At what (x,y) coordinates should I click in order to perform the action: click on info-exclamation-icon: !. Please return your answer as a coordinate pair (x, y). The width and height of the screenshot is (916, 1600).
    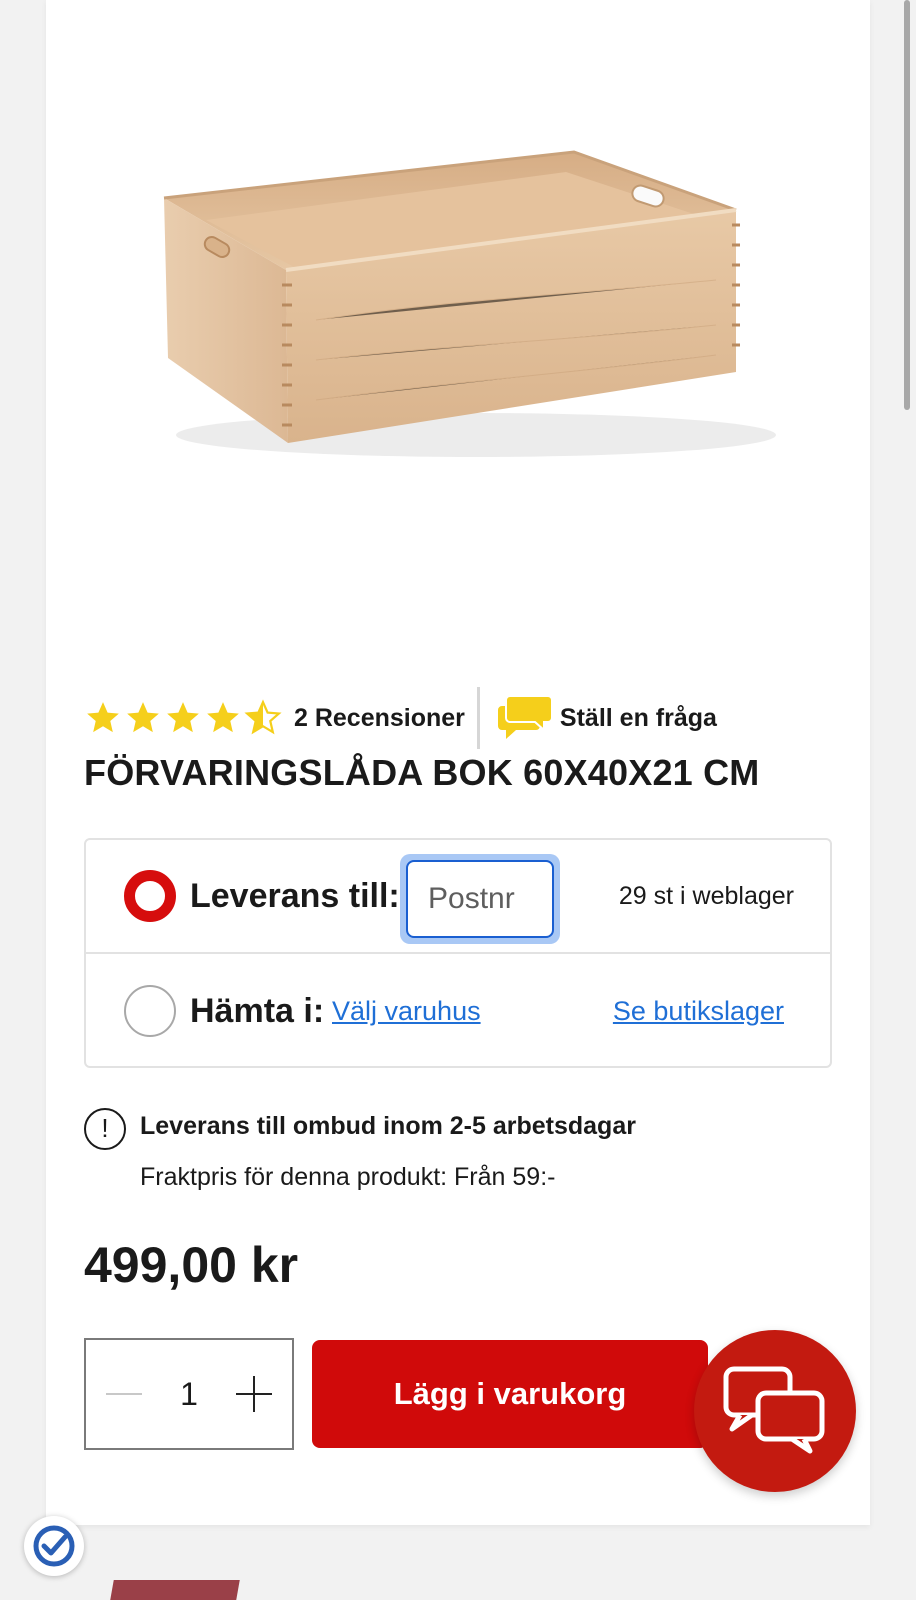
    Looking at the image, I should click on (105, 1129).